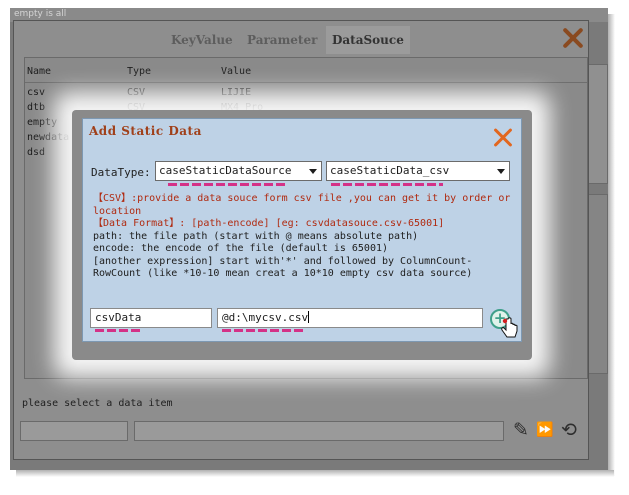 The height and width of the screenshot is (495, 629). I want to click on cell-name: dsd, so click(36, 152).